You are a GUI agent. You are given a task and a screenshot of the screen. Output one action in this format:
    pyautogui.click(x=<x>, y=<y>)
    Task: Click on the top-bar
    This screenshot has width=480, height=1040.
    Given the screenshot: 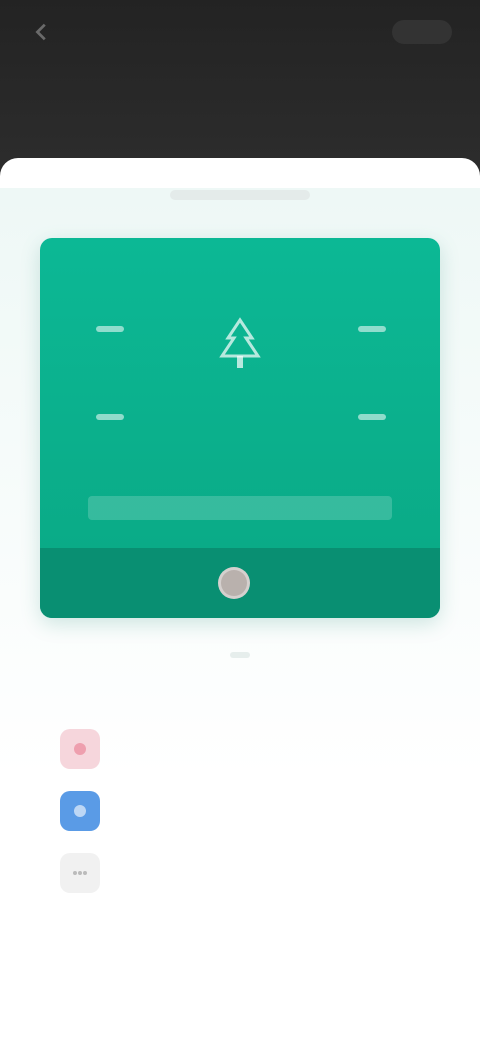 What is the action you would take?
    pyautogui.click(x=240, y=32)
    